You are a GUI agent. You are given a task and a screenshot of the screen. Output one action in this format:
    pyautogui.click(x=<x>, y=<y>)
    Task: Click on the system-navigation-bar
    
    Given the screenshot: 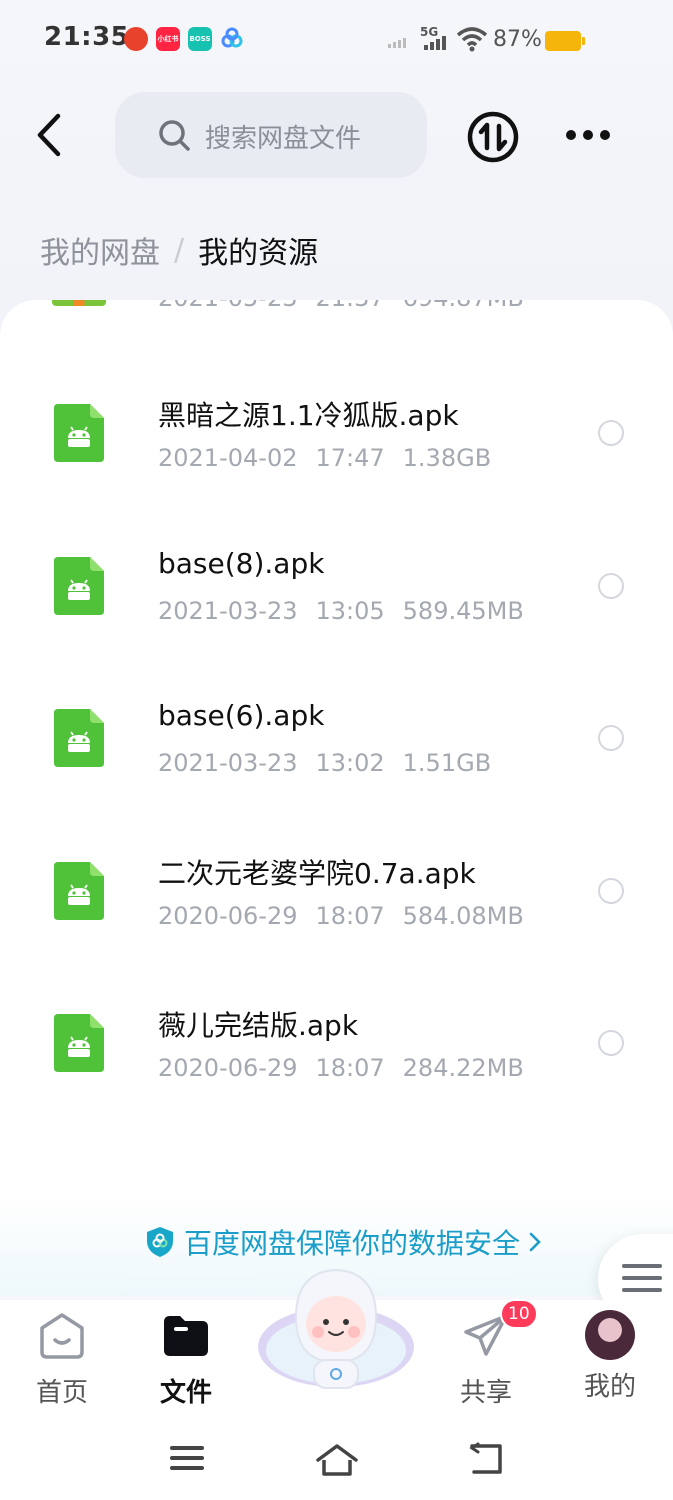 What is the action you would take?
    pyautogui.click(x=336, y=1460)
    